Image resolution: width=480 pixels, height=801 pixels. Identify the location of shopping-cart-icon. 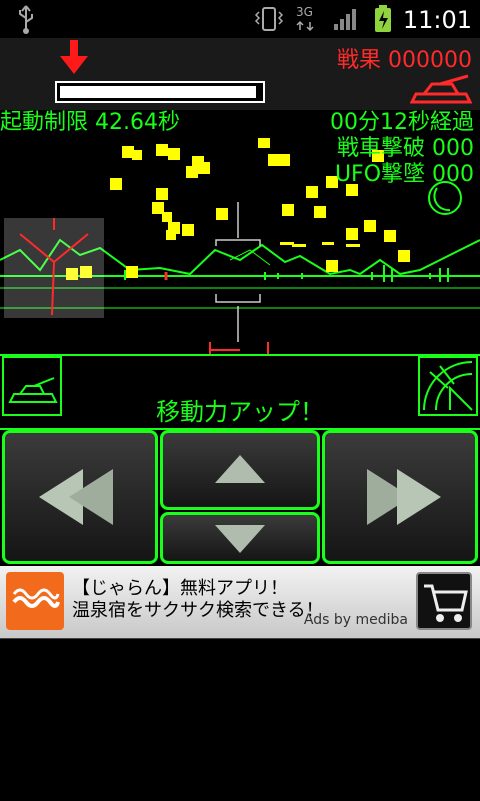
(446, 603).